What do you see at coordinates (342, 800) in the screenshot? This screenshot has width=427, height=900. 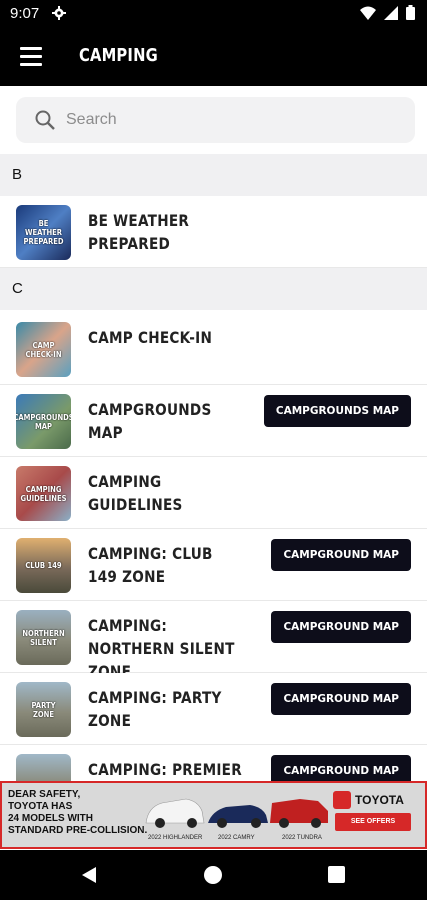 I see `toyota-logo-icon` at bounding box center [342, 800].